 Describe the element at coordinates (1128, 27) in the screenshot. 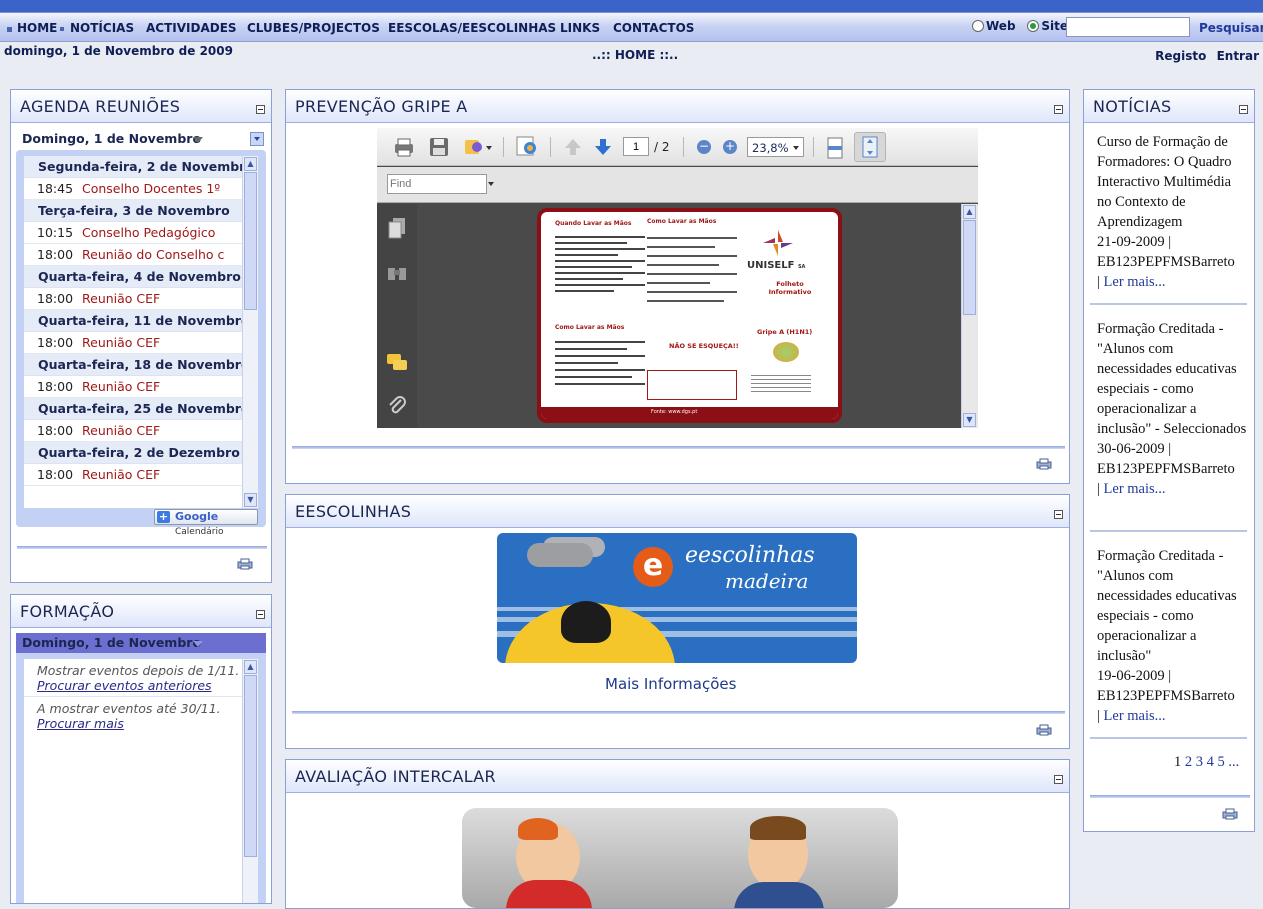

I see `search-input` at that location.